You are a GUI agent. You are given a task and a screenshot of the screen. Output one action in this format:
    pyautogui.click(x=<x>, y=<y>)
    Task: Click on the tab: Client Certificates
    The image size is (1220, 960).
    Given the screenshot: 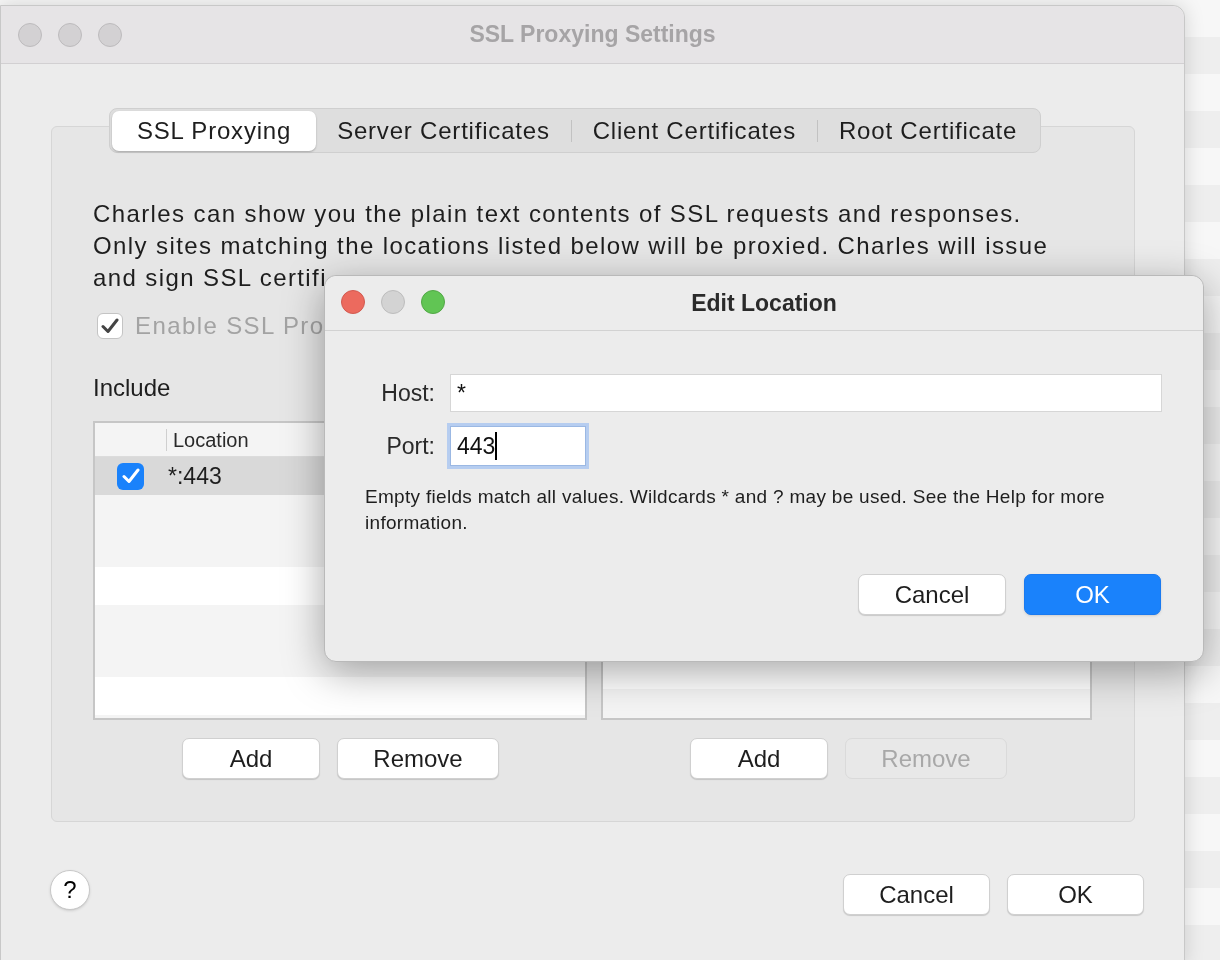 What is the action you would take?
    pyautogui.click(x=694, y=130)
    